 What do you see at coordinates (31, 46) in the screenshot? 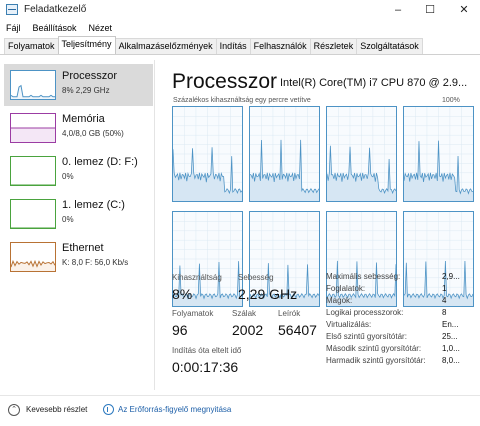
I see `tab-processes: Folyamatok` at bounding box center [31, 46].